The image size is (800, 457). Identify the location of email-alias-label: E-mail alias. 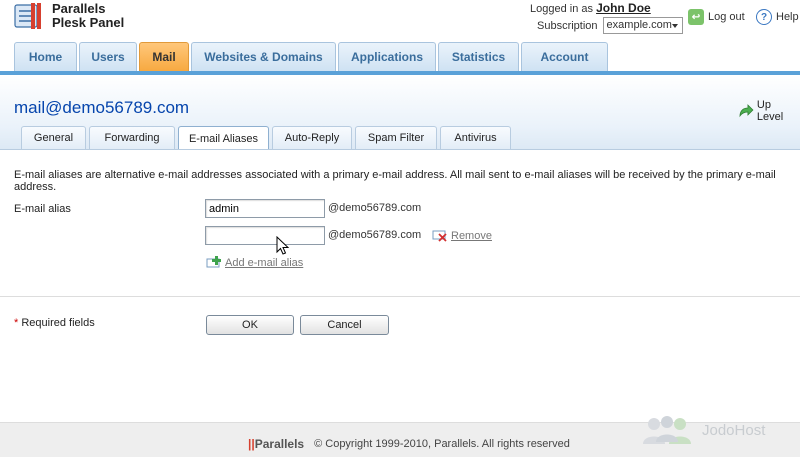
(42, 209).